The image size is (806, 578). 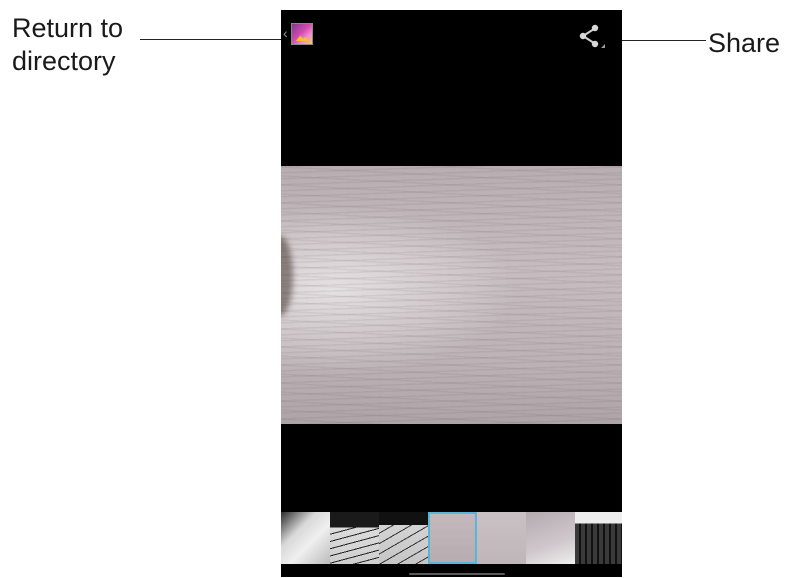 What do you see at coordinates (451, 35) in the screenshot?
I see `action-bar: ‹` at bounding box center [451, 35].